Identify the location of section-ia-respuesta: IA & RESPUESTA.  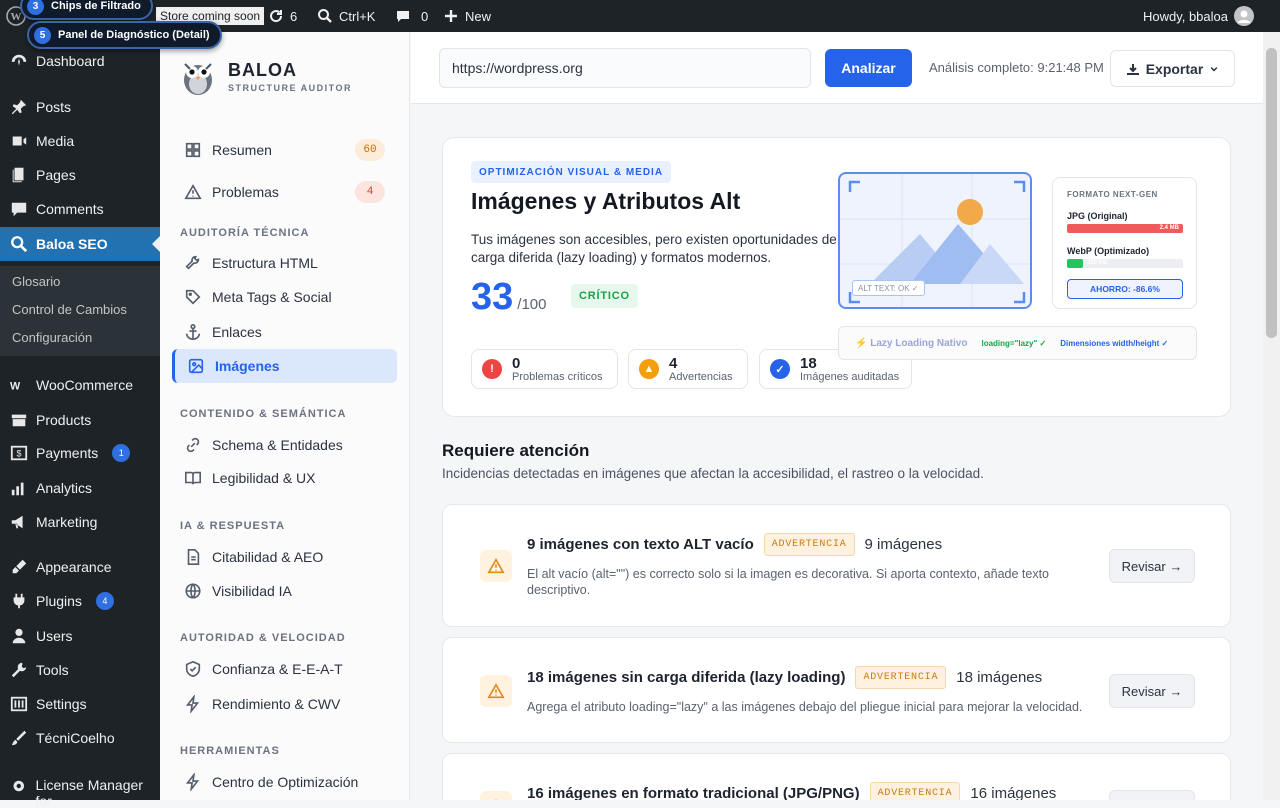
(233, 526).